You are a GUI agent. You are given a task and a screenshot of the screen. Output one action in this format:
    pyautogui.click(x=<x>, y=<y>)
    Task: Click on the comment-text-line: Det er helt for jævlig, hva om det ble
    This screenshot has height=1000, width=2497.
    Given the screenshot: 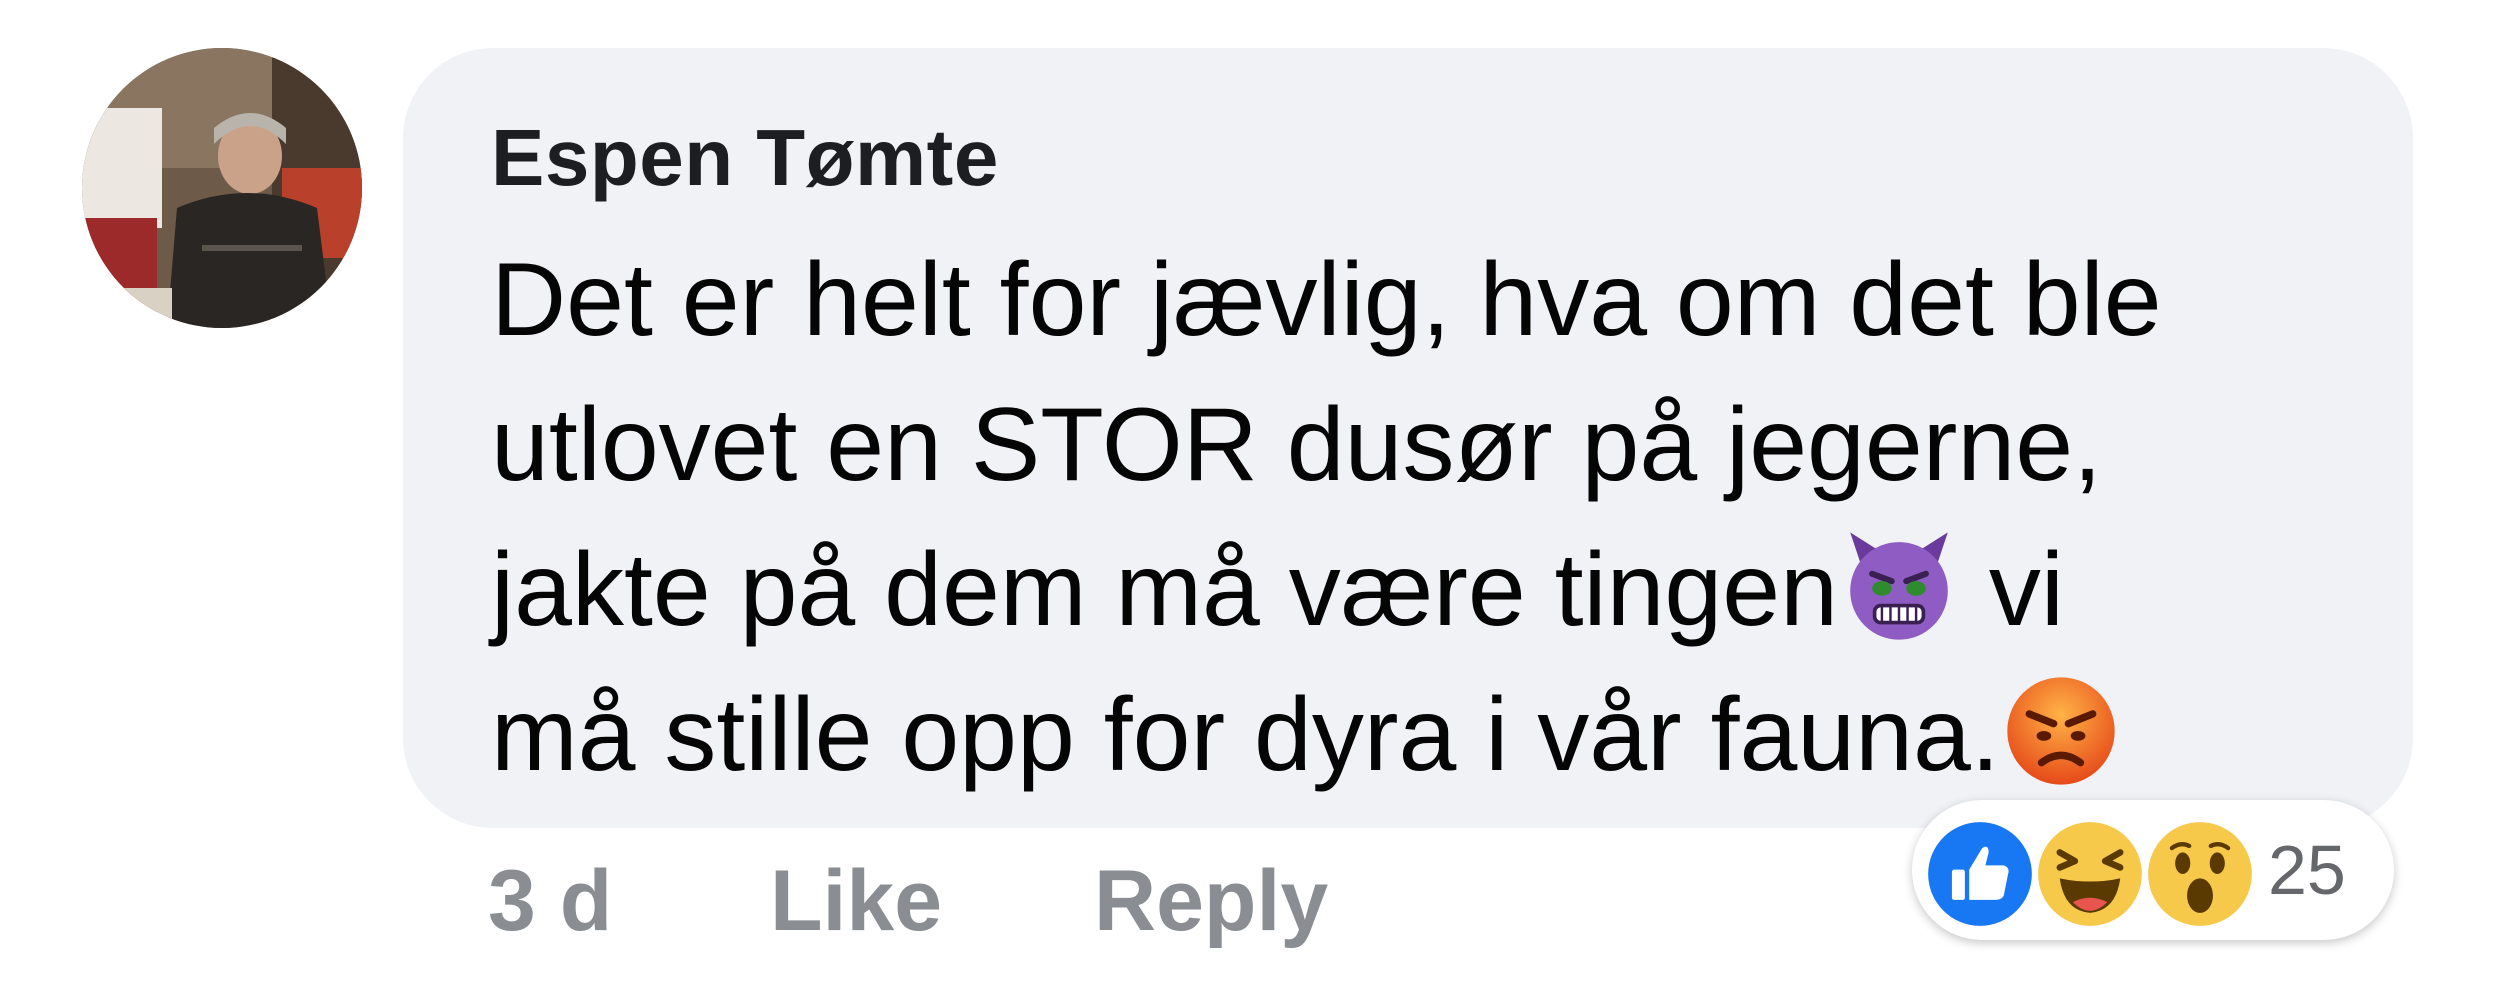 What is the action you would take?
    pyautogui.click(x=1326, y=300)
    